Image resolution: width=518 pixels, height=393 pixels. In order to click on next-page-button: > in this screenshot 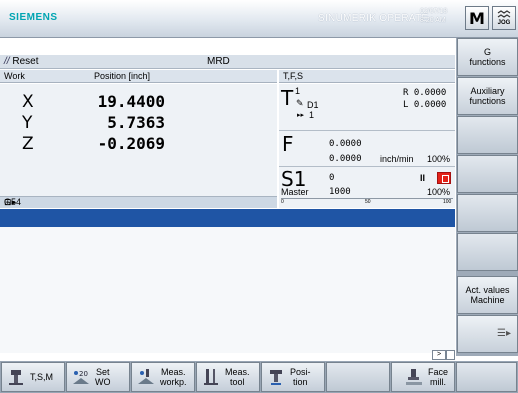, I will do `click(439, 355)`.